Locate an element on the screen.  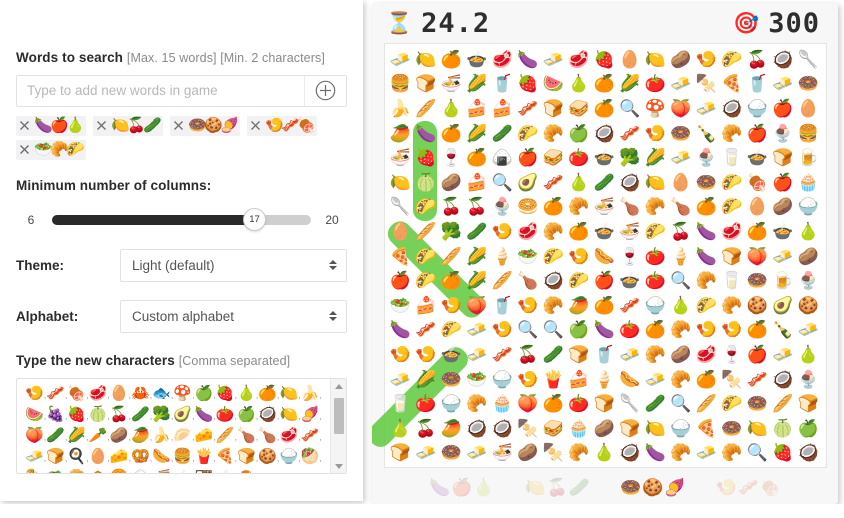
characters-scrollbar is located at coordinates (338, 425).